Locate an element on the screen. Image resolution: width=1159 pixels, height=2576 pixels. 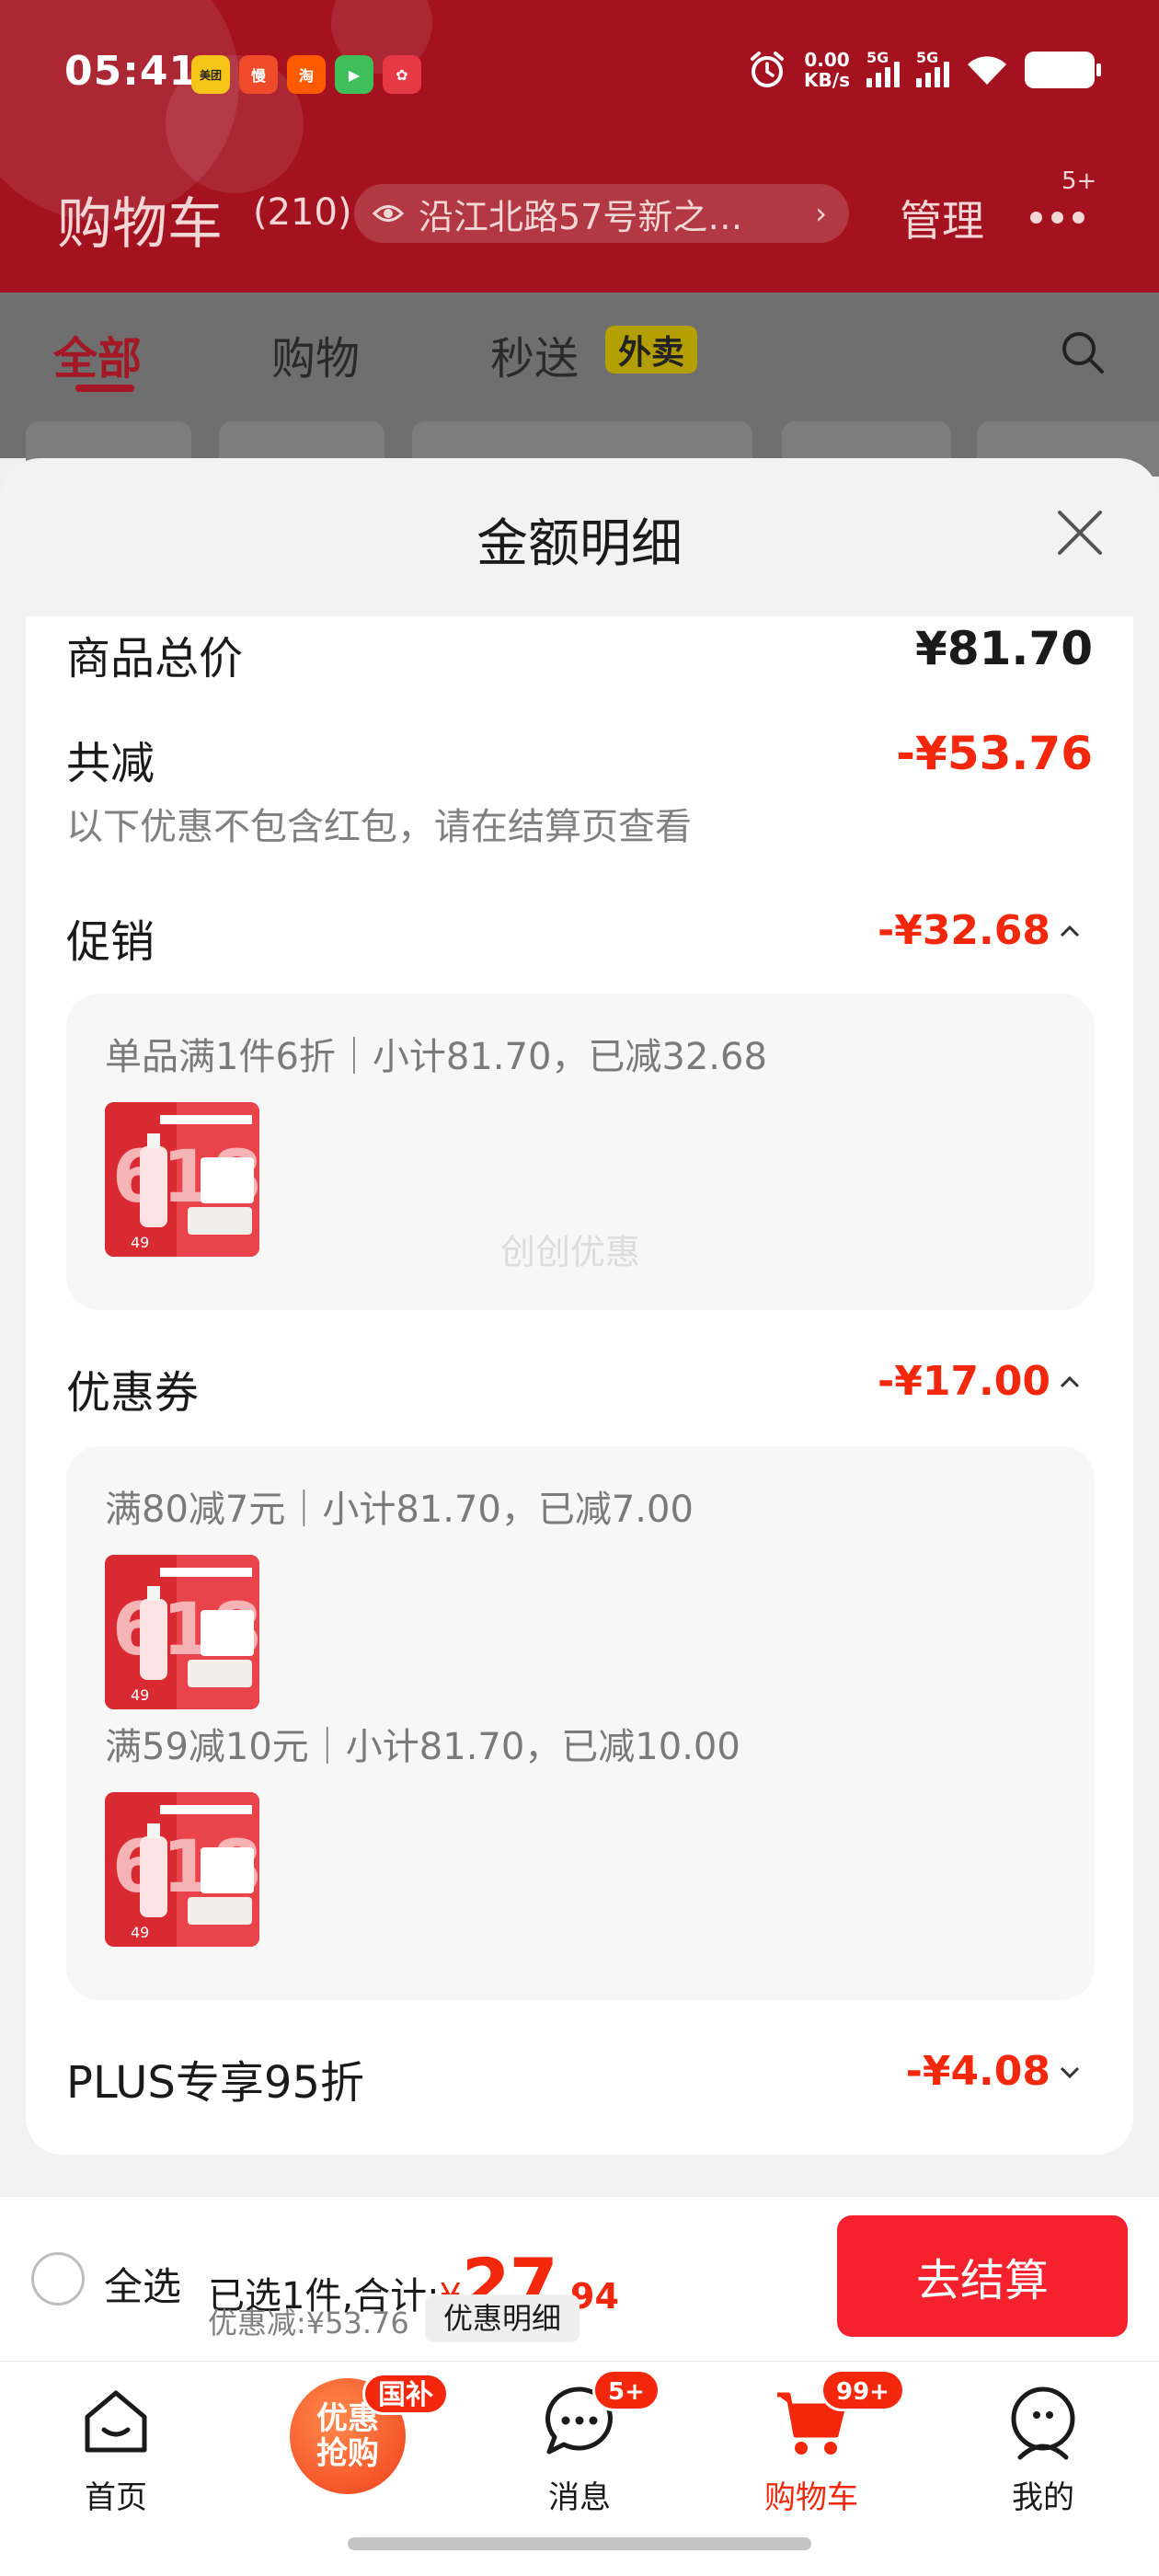
coupon-value-group: -¥17.00 is located at coordinates (979, 1381).